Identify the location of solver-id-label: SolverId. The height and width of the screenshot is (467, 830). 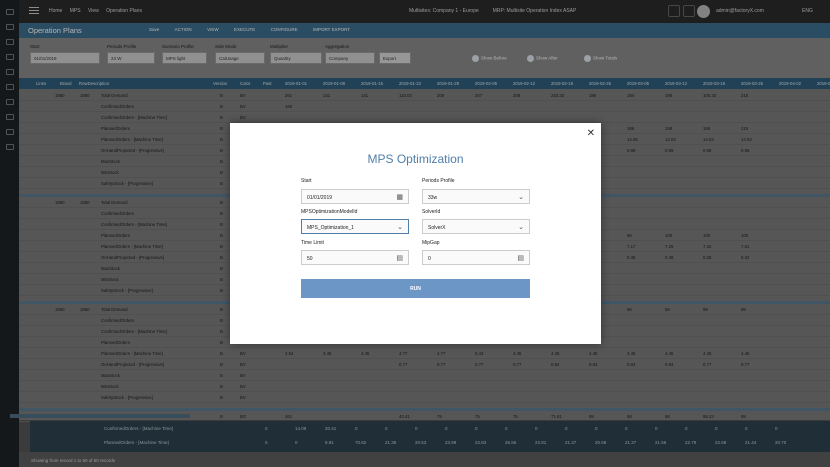
(431, 212).